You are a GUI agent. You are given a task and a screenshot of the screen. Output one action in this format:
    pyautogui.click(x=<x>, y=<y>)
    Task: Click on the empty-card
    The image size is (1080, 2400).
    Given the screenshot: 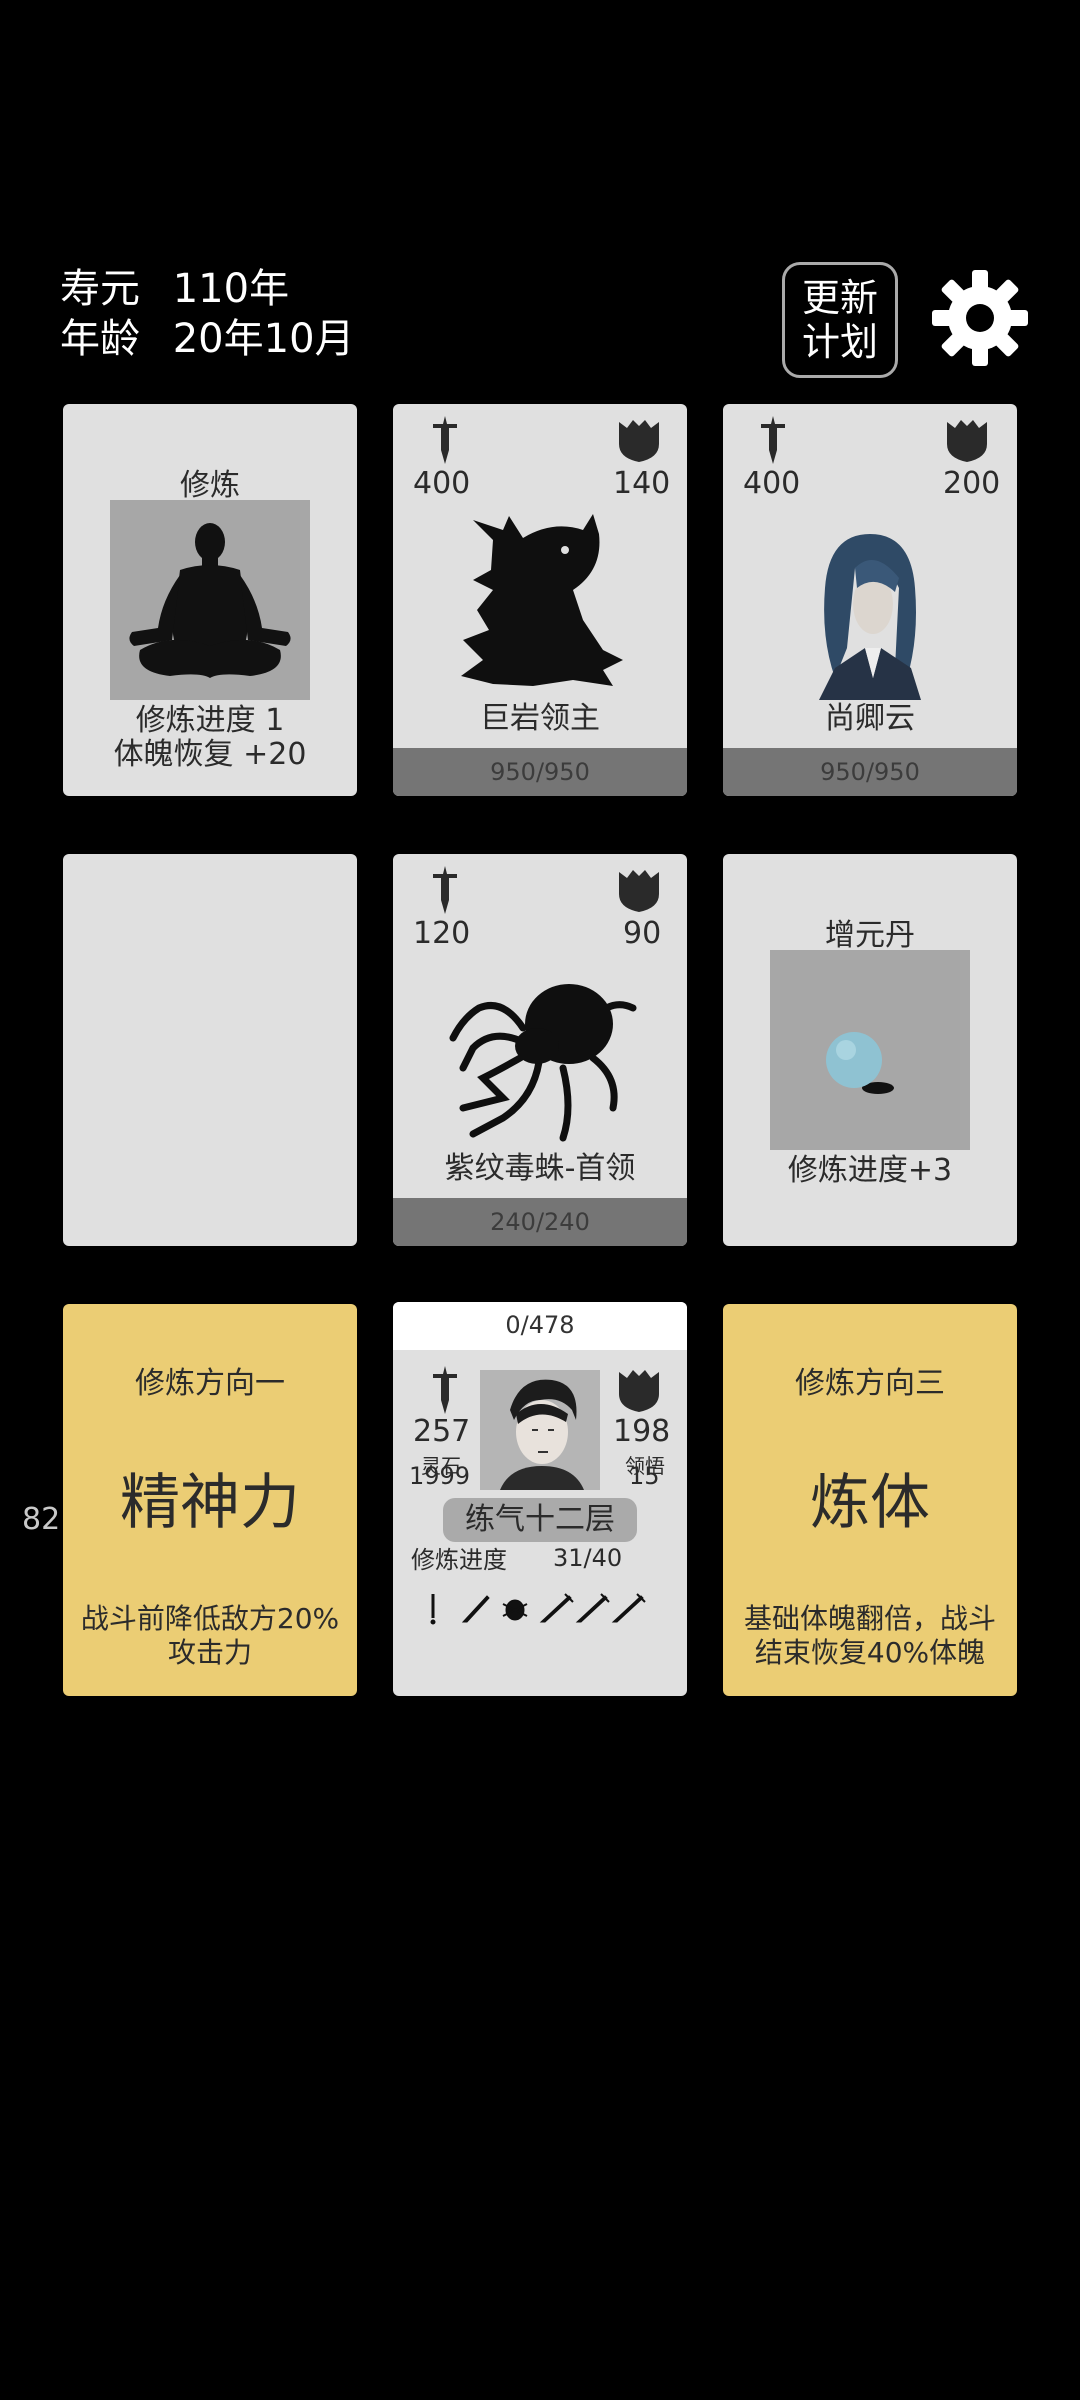 What is the action you would take?
    pyautogui.click(x=210, y=1050)
    